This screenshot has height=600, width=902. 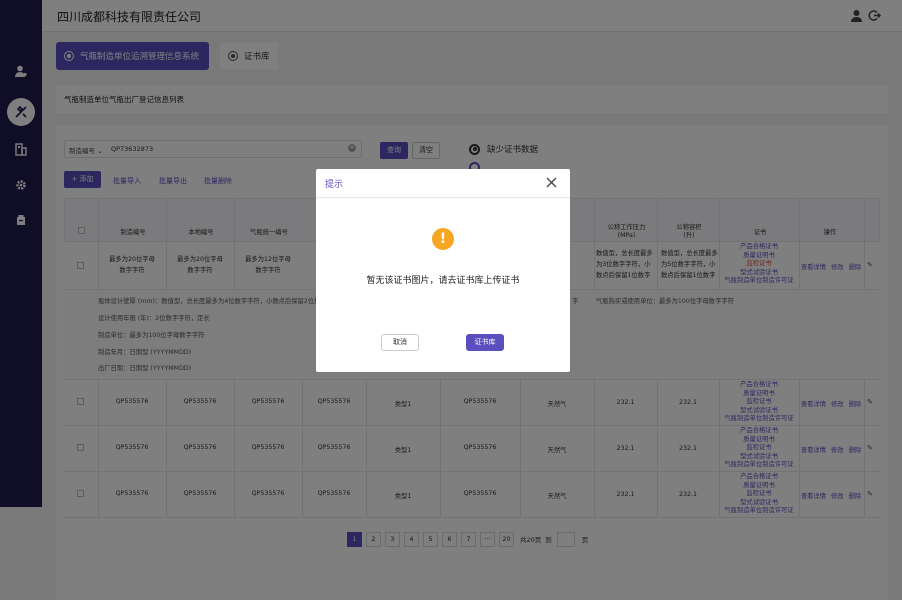 What do you see at coordinates (443, 281) in the screenshot?
I see `dialog-message: 暂无该证书图片，请去证书库上传证书` at bounding box center [443, 281].